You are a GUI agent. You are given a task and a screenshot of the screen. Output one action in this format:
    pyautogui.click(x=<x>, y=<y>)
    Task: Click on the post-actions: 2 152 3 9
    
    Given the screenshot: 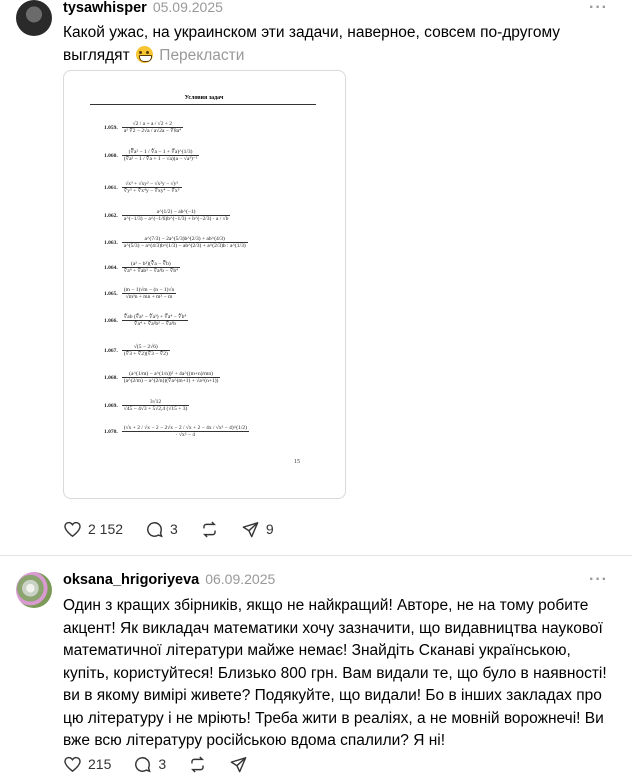 What is the action you would take?
    pyautogui.click(x=179, y=529)
    